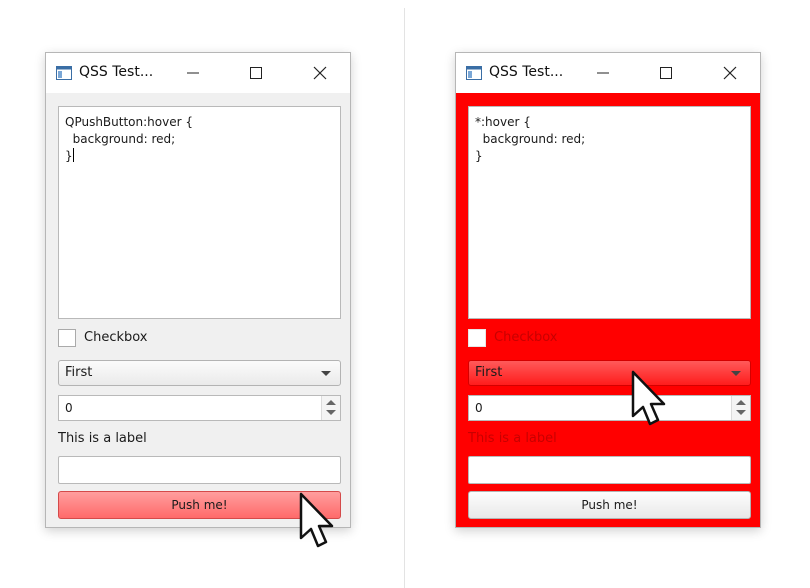  I want to click on editor-line: *:hover {, so click(503, 122).